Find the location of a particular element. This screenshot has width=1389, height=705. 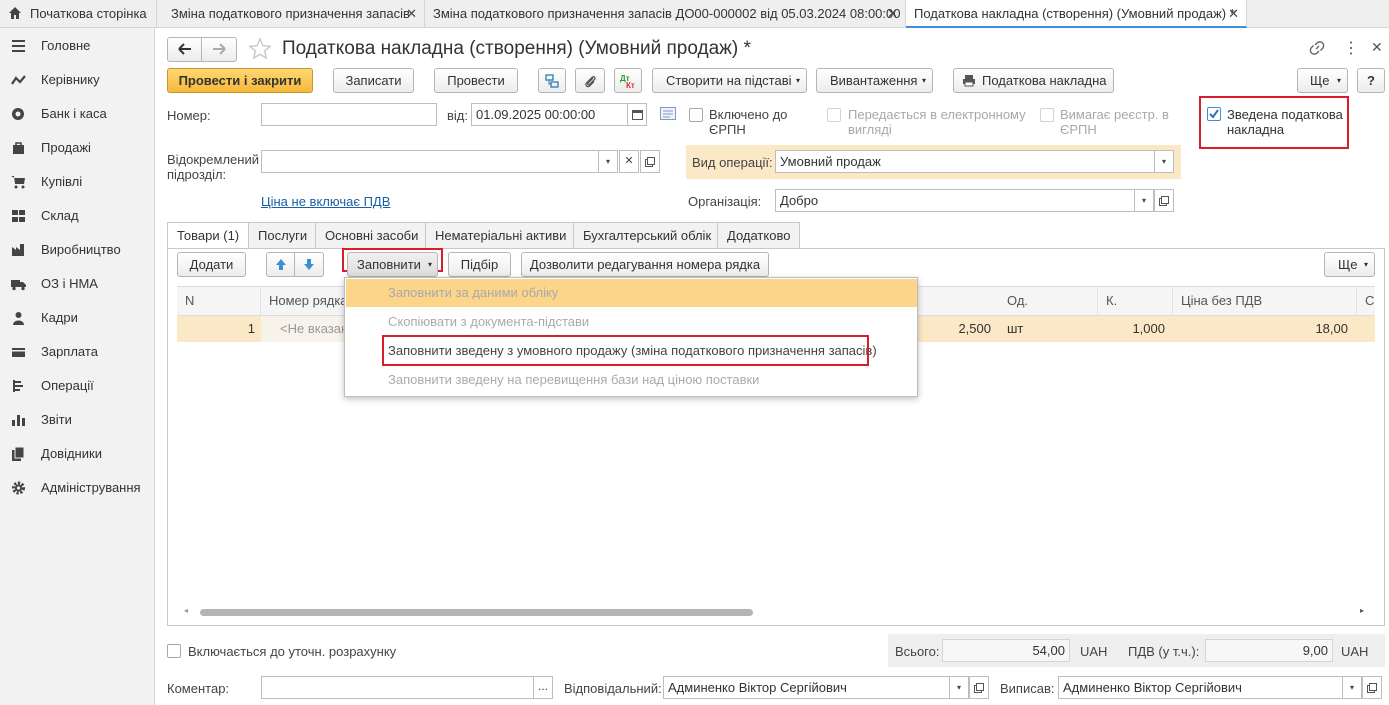

post-button: Провести is located at coordinates (476, 80).